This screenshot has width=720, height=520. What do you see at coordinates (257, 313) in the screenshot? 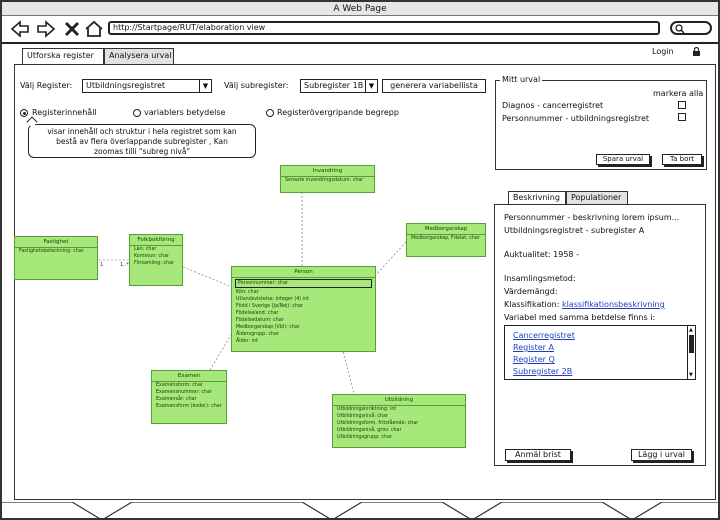
I see `uml-attribute: Födelseland: char` at bounding box center [257, 313].